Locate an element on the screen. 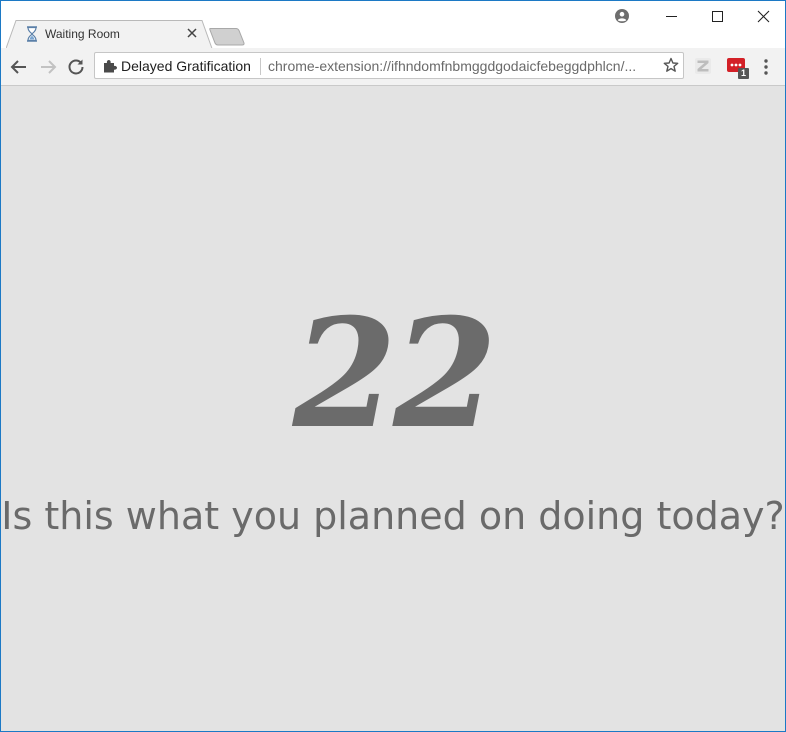  new-tab-button is located at coordinates (228, 37).